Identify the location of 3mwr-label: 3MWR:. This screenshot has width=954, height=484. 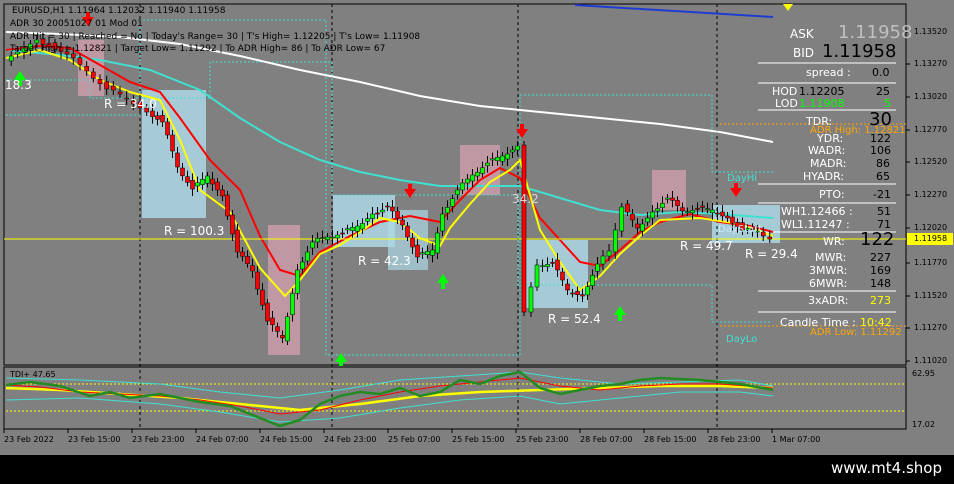
(828, 270).